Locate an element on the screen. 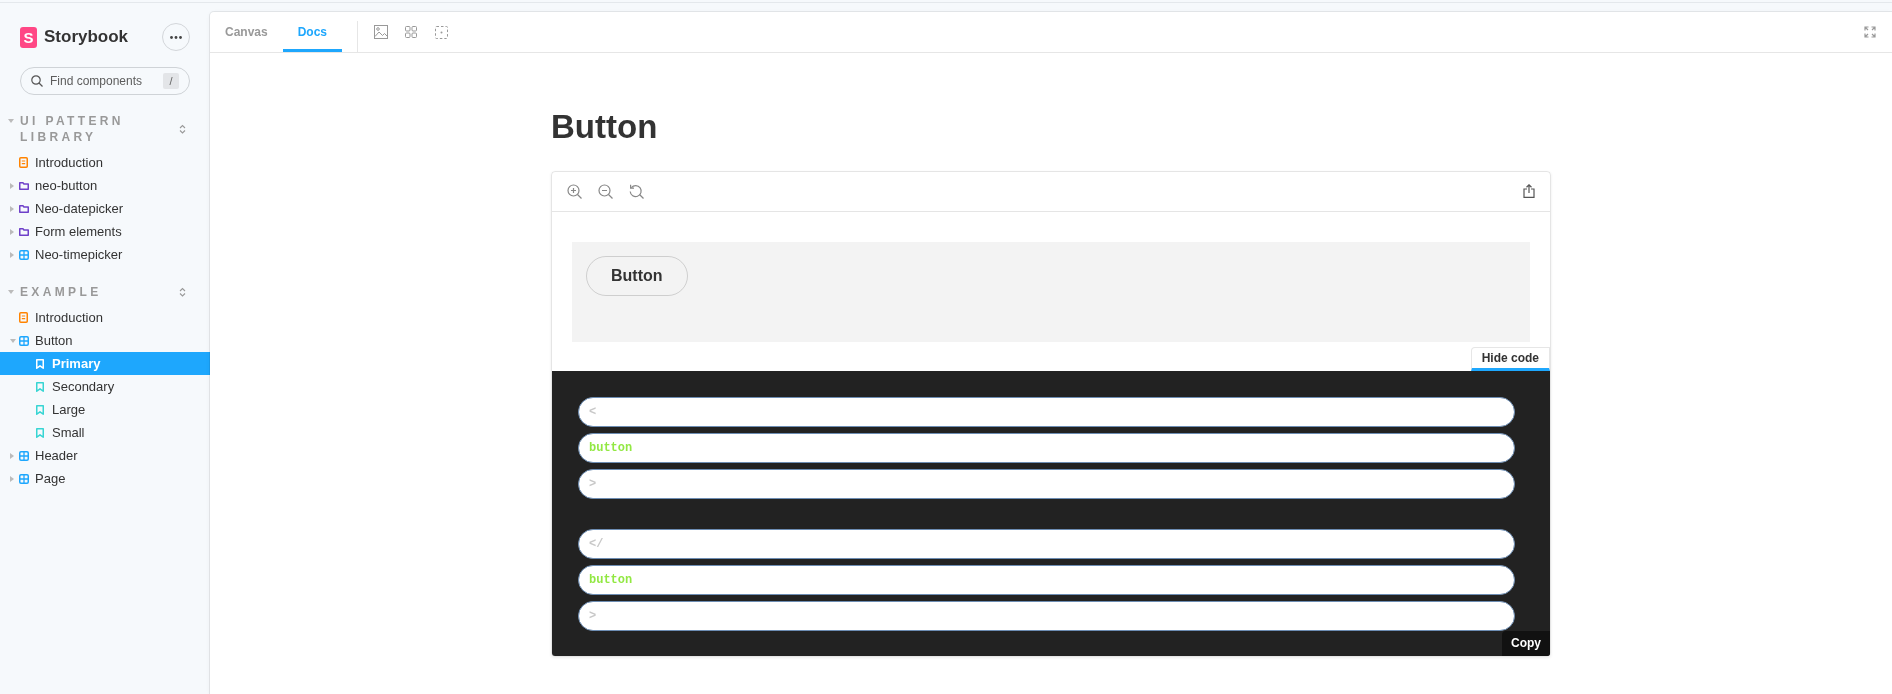 The image size is (1892, 694). copy-button: Copy is located at coordinates (1526, 643).